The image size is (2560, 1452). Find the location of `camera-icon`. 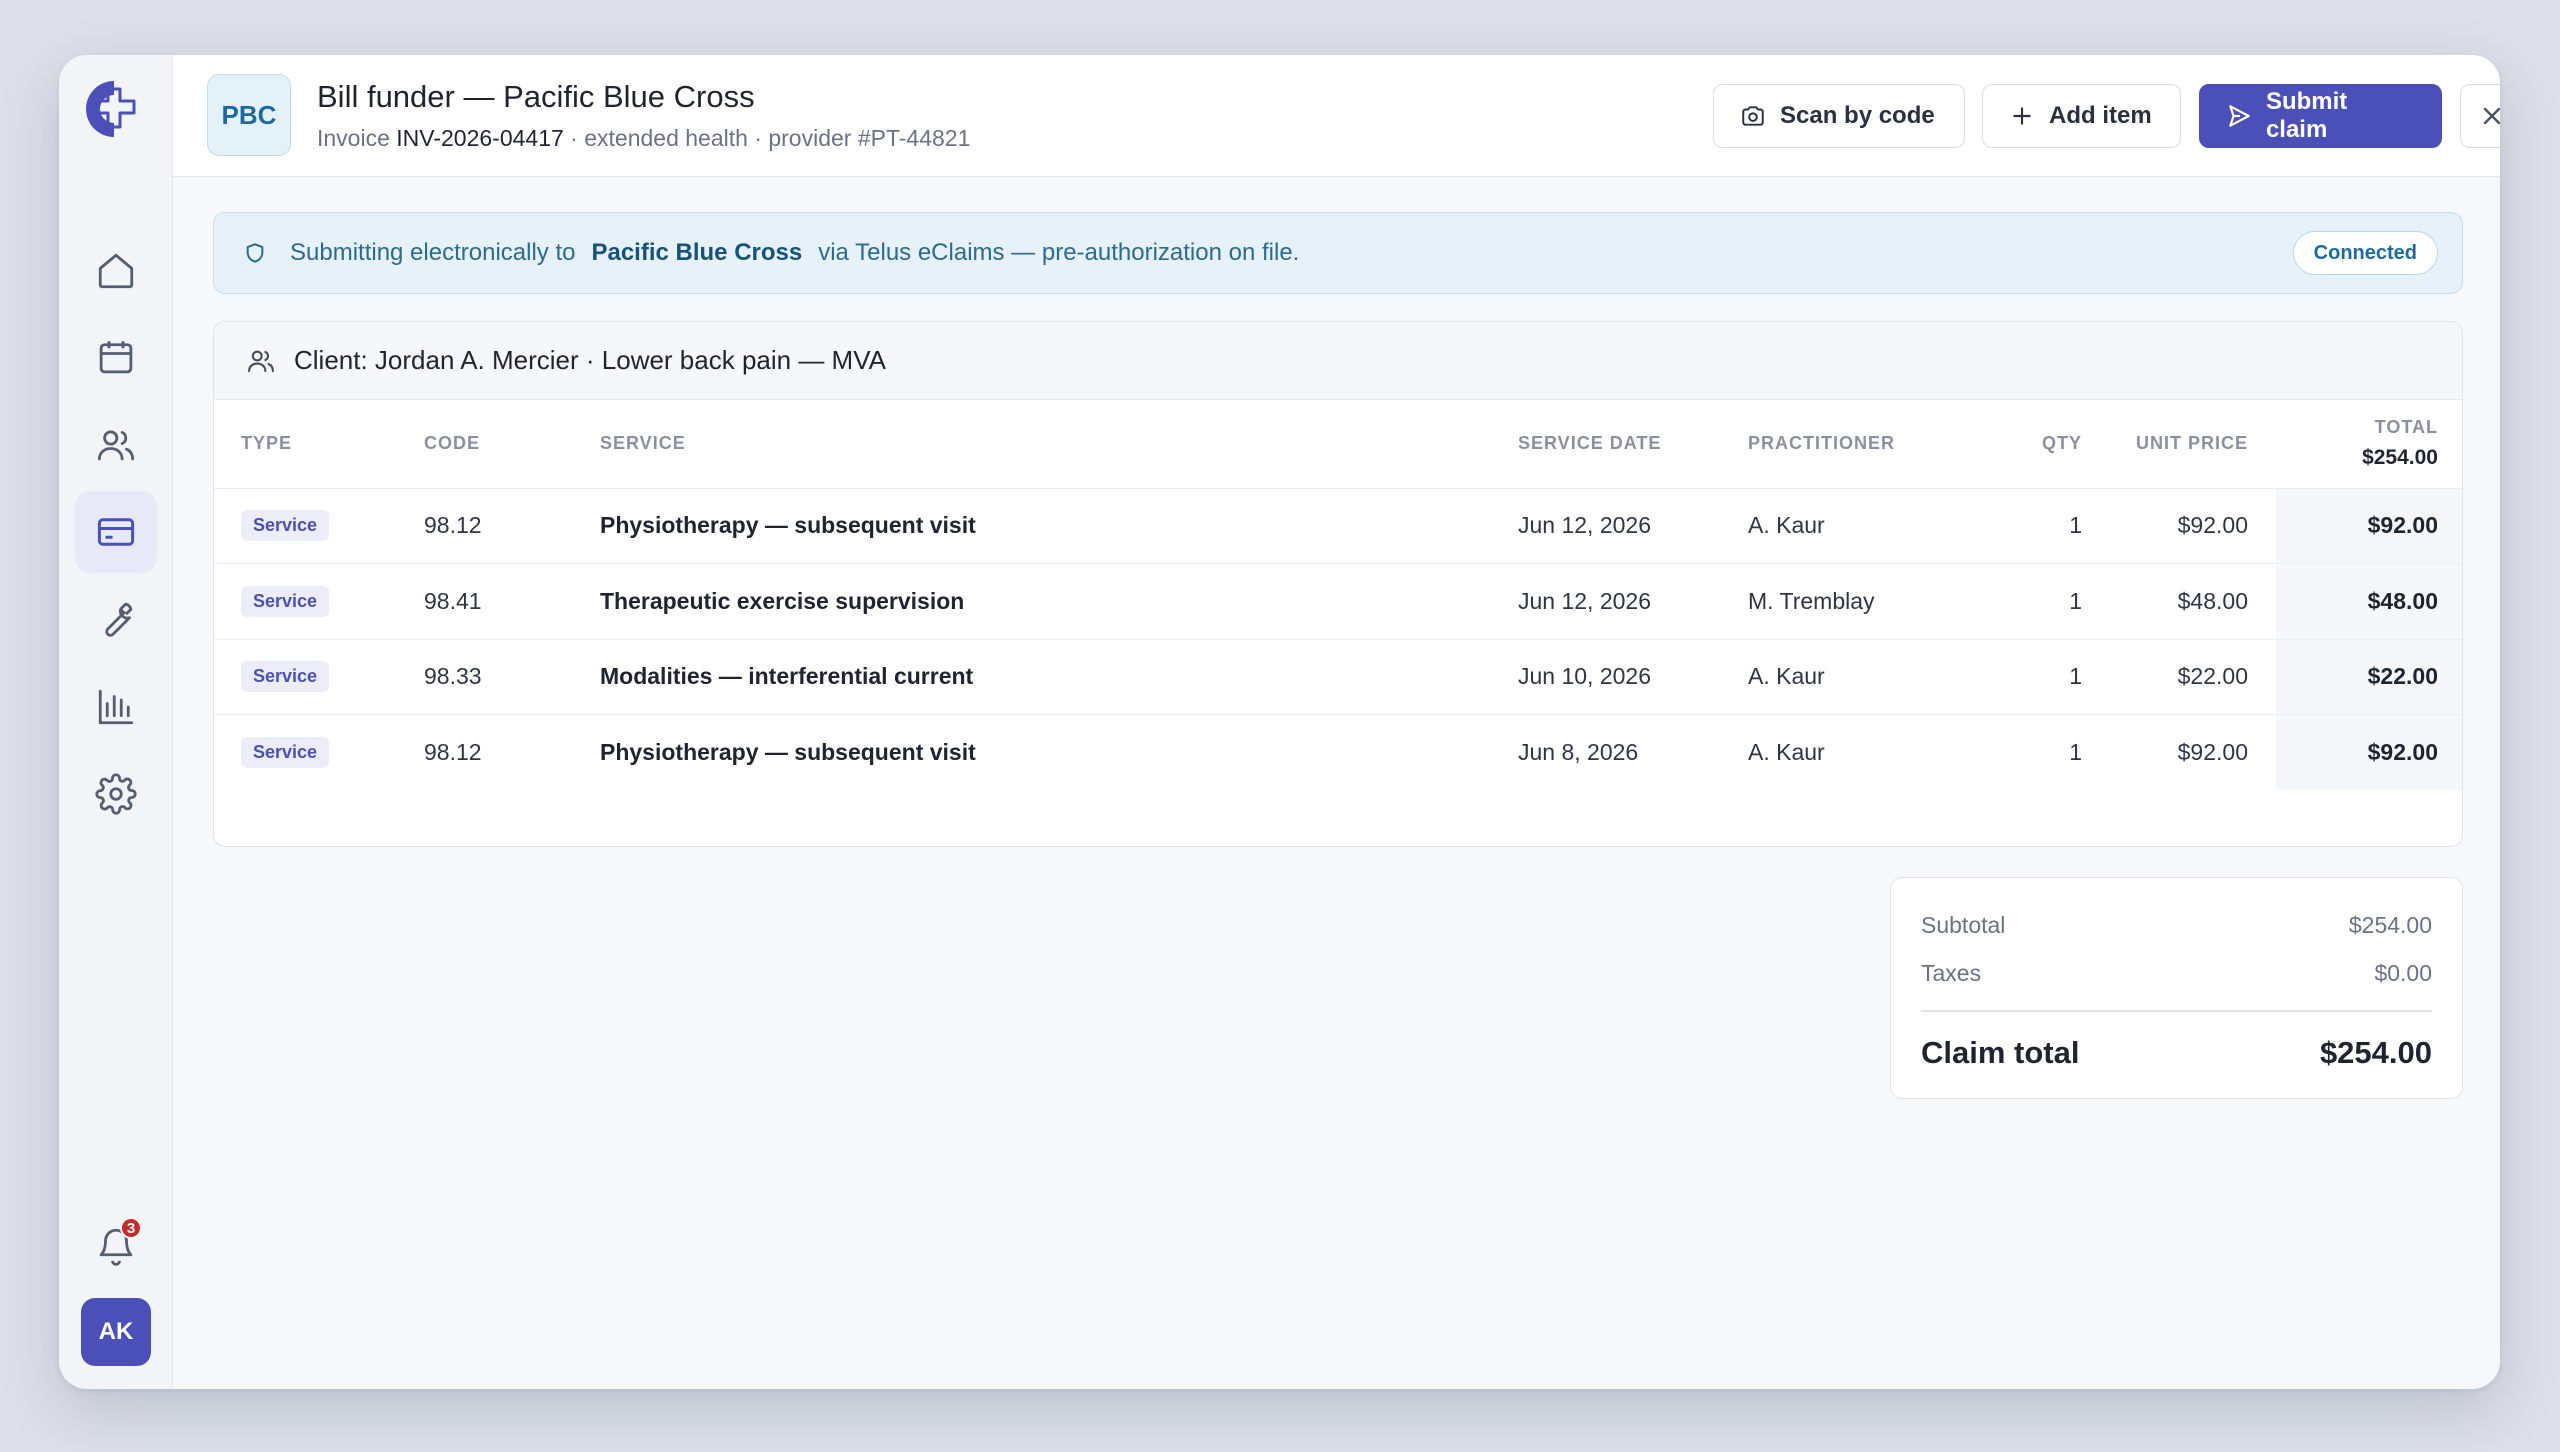

camera-icon is located at coordinates (1753, 116).